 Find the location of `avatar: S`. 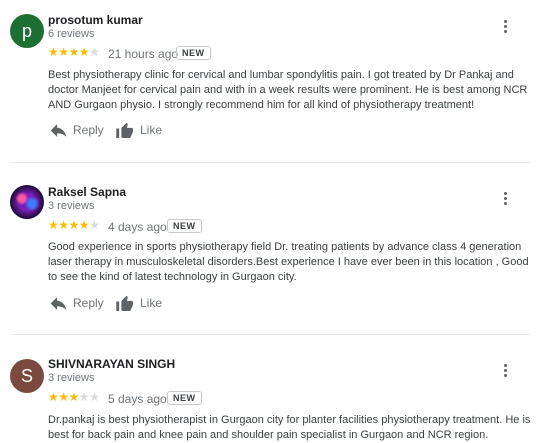

avatar: S is located at coordinates (27, 376).